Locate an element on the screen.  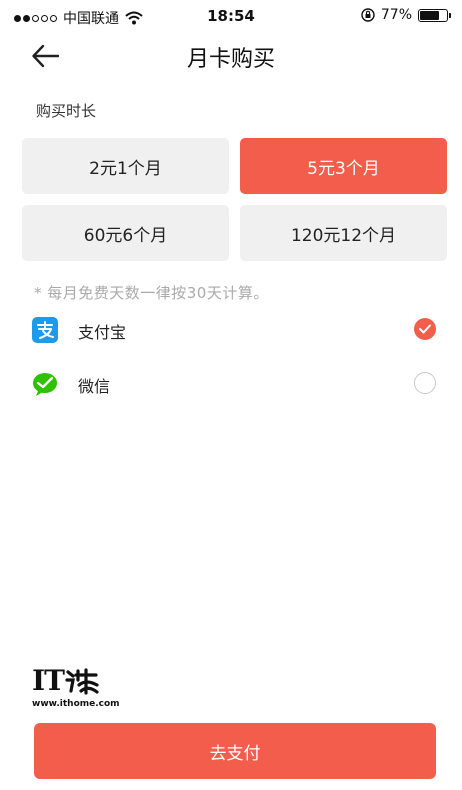
plan-option-6-months: 60元6个月 is located at coordinates (125, 233).